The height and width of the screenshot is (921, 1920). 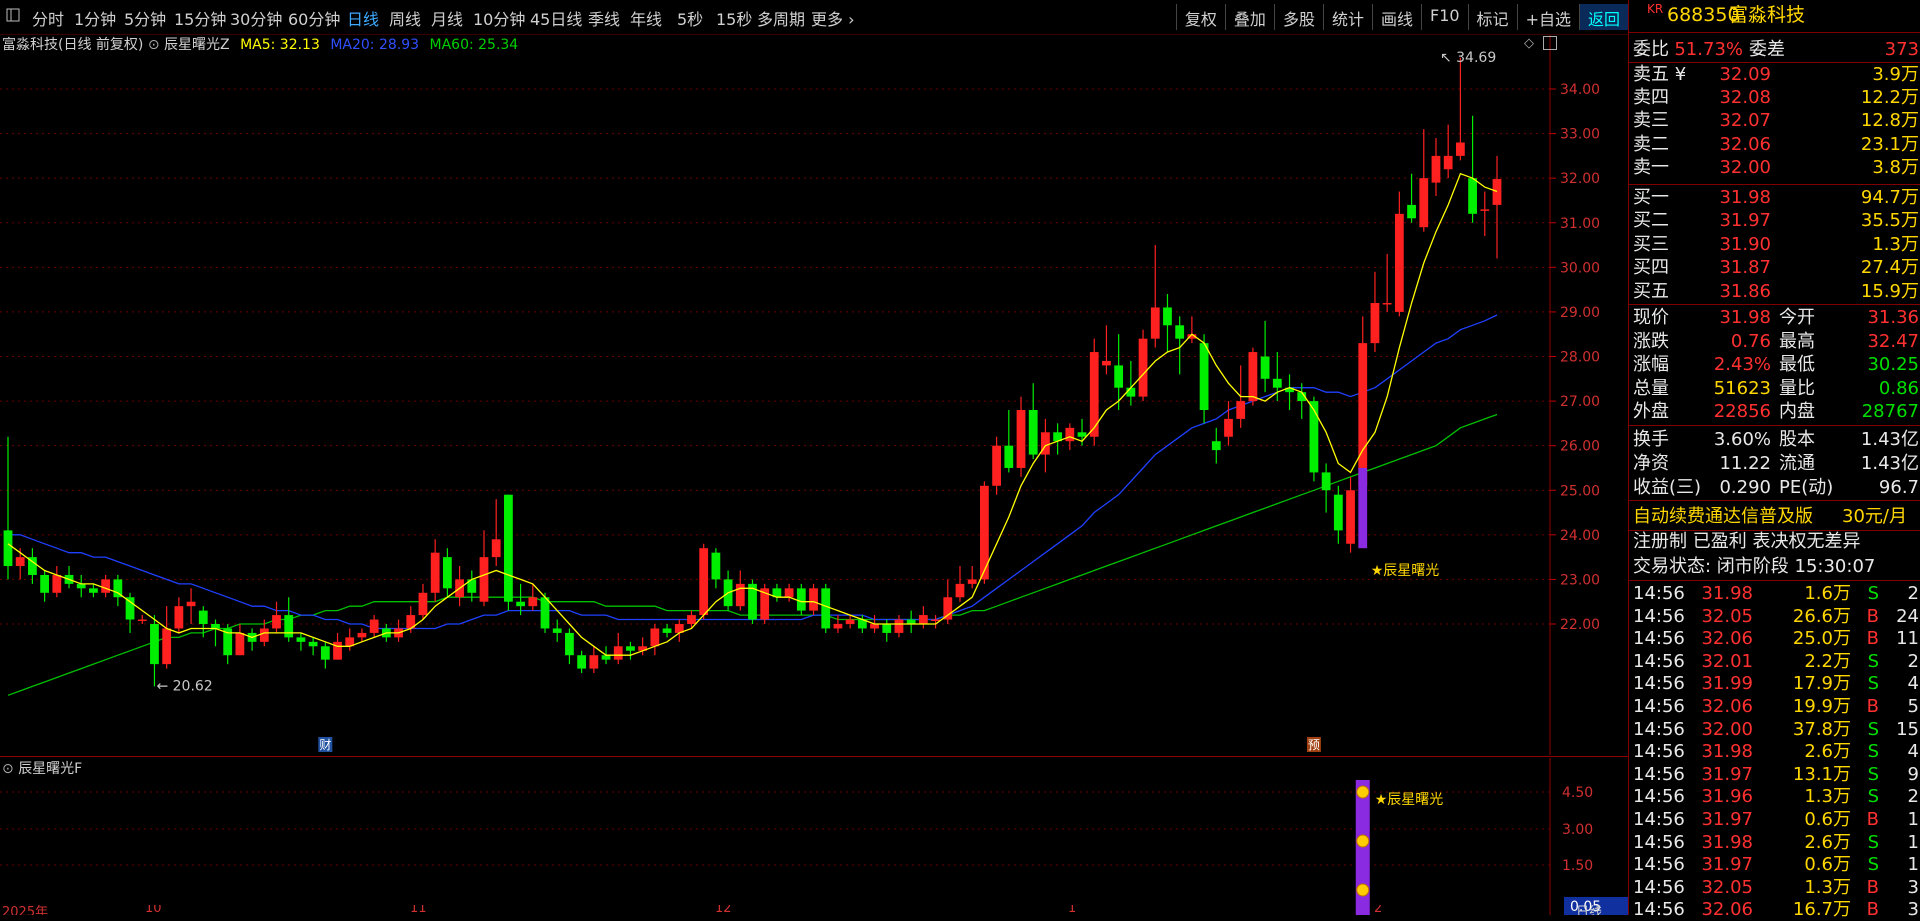 What do you see at coordinates (1806, 487) in the screenshot?
I see `stat2-label-2: PE(动)` at bounding box center [1806, 487].